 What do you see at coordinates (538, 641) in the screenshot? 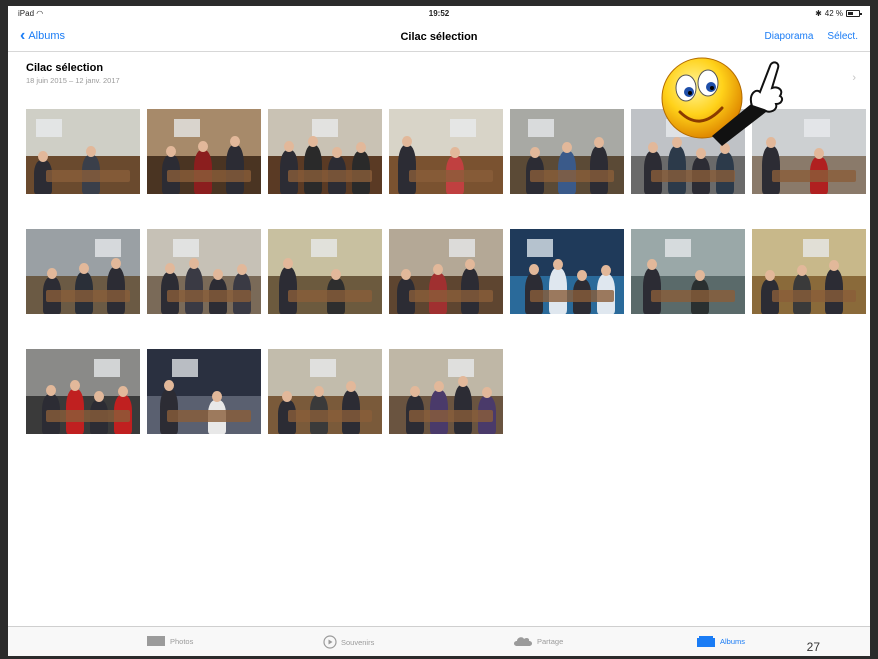
I see `tab-shared: Partage` at bounding box center [538, 641].